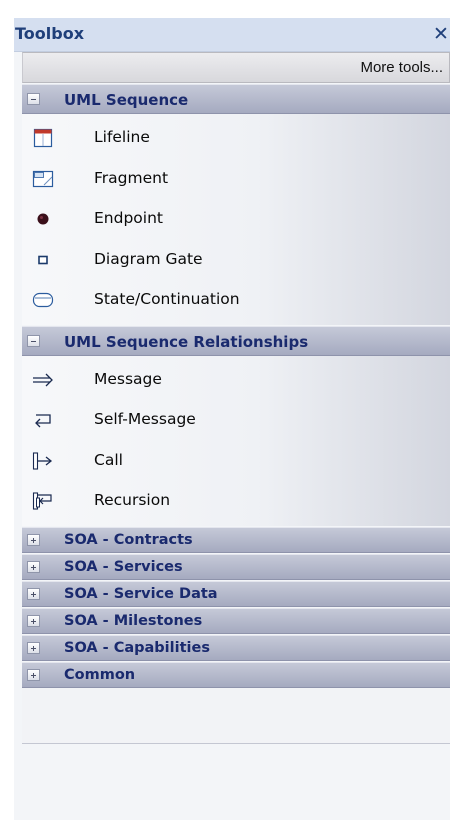  Describe the element at coordinates (141, 593) in the screenshot. I see `category-label: SOA - Service Data` at that location.